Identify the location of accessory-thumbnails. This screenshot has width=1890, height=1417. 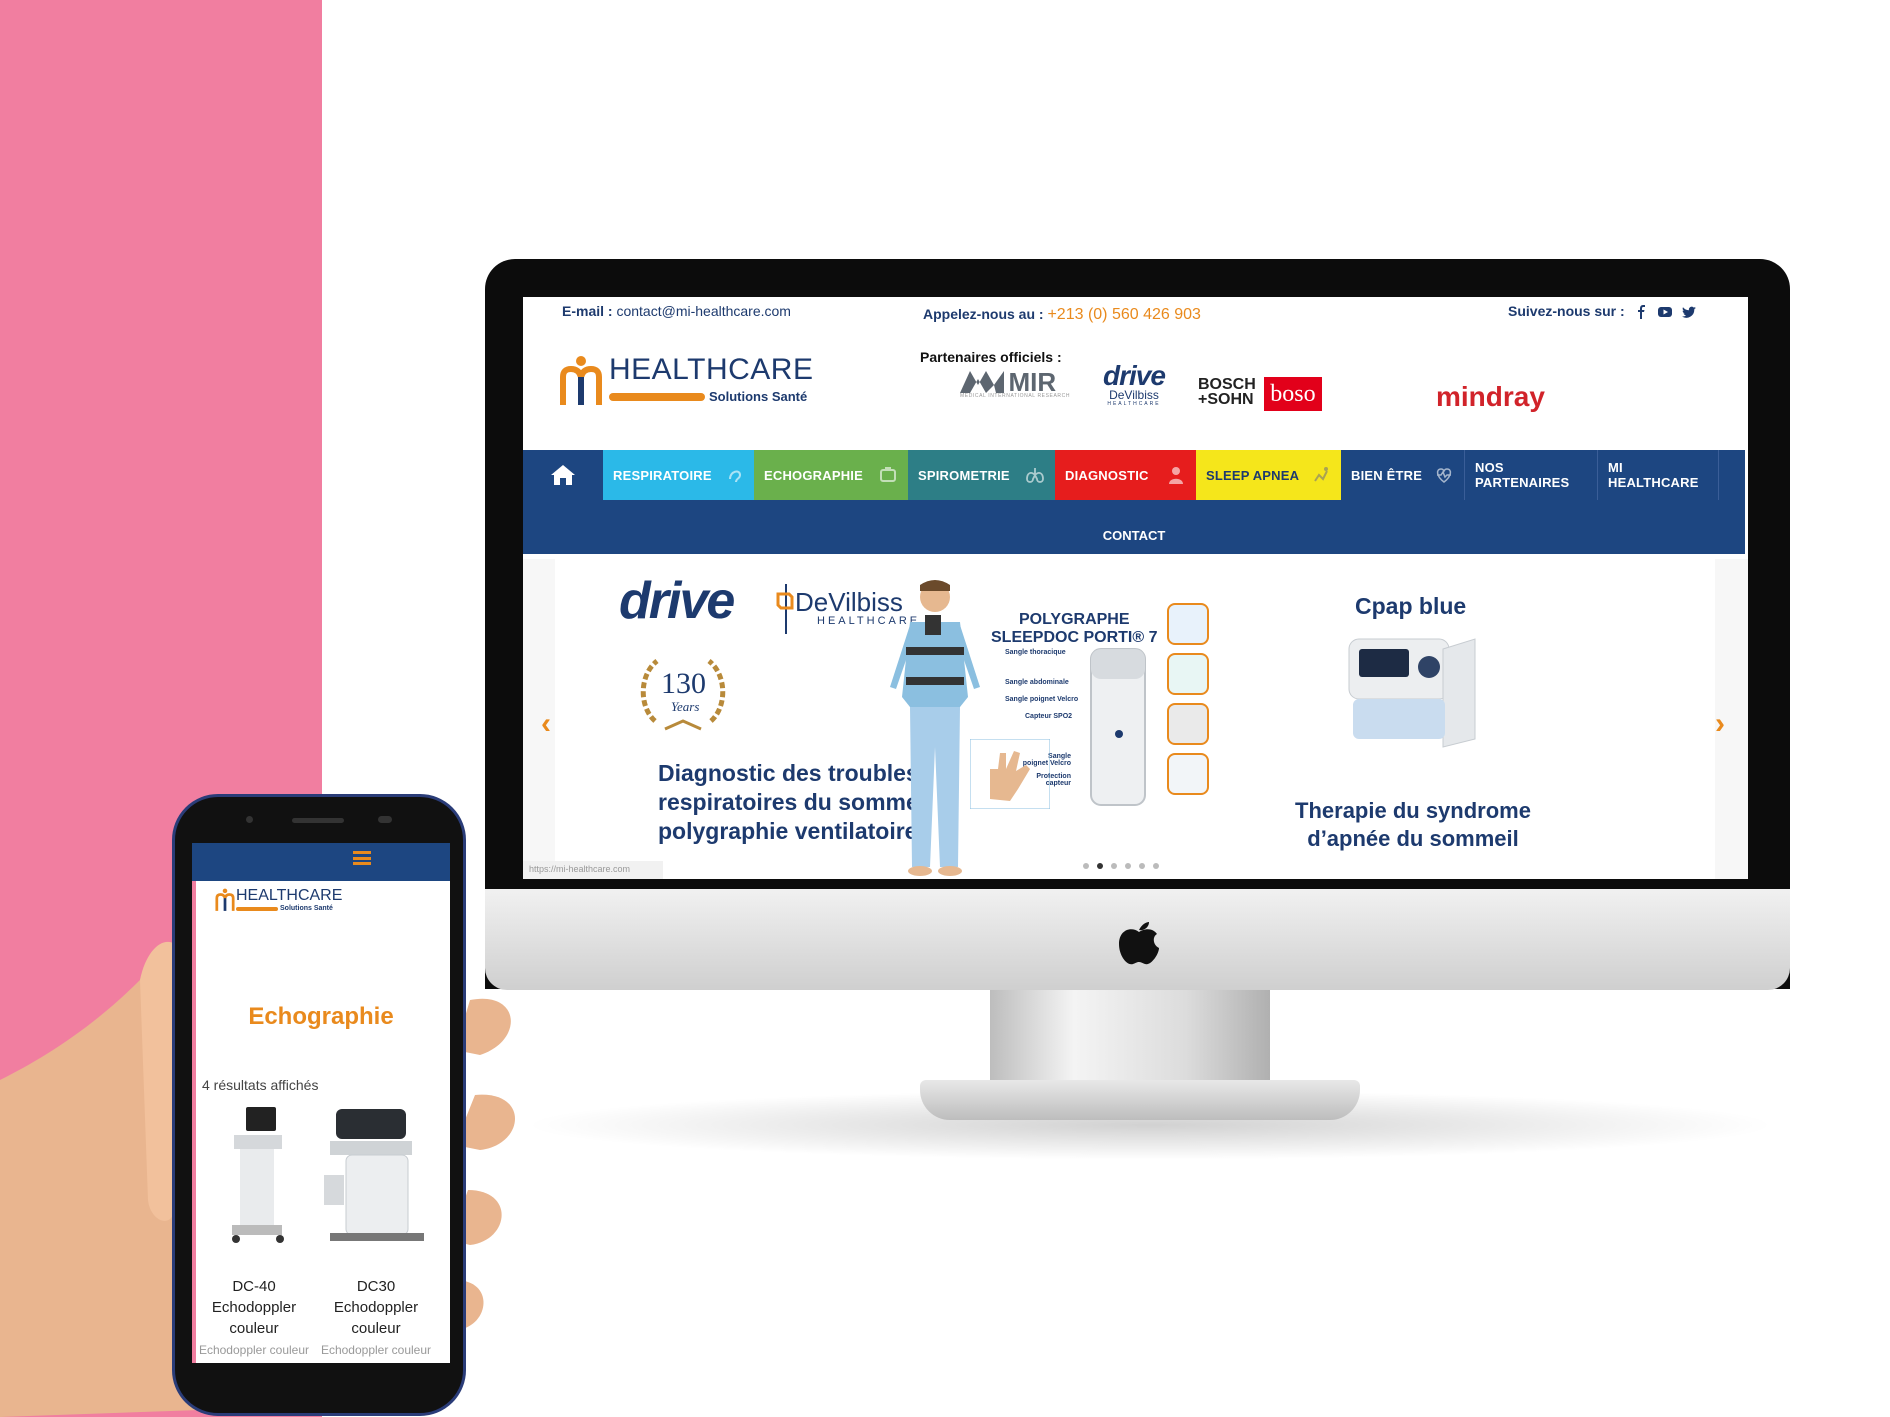
(1188, 699).